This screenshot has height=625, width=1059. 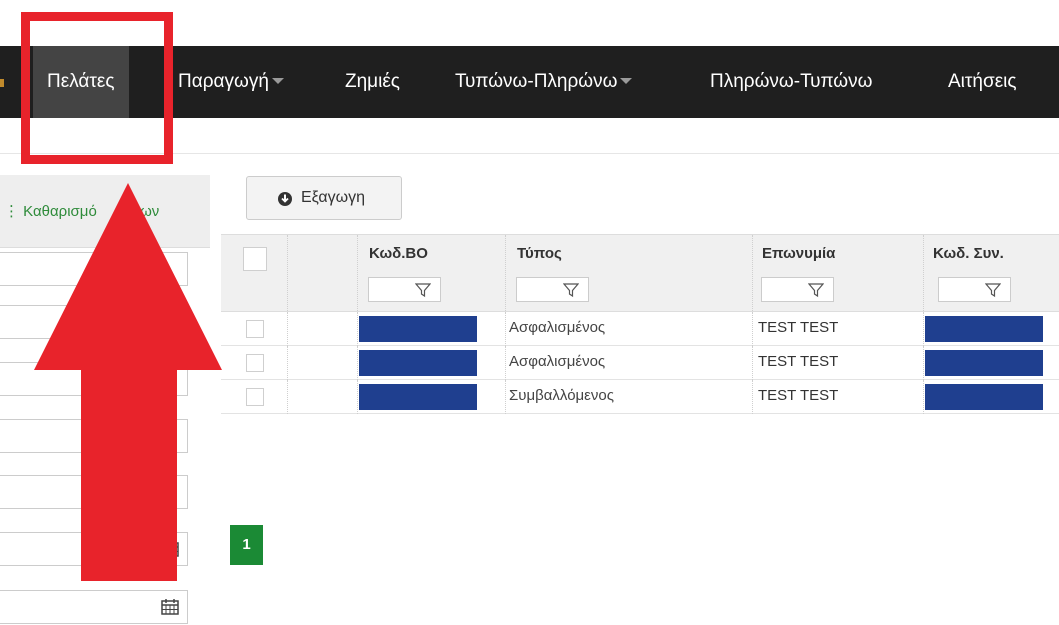 I want to click on nav-item-pay-print: Πληρώνω-Τυπώνω, so click(x=791, y=82).